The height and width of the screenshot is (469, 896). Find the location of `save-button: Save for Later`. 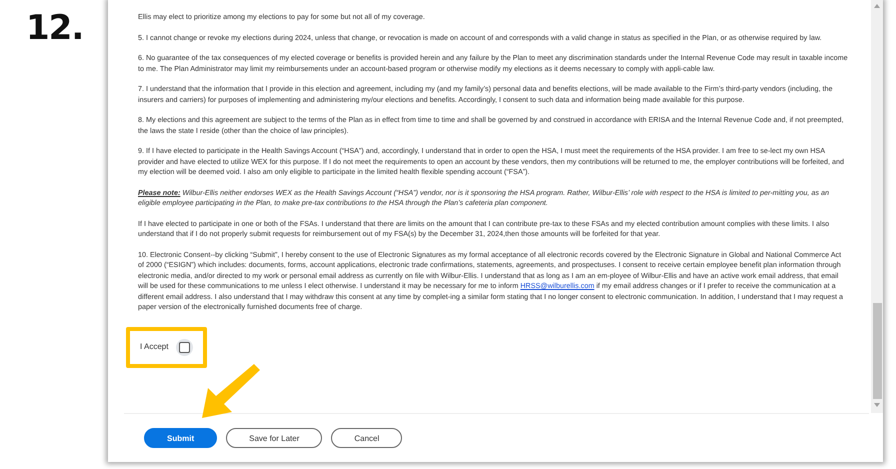

save-button: Save for Later is located at coordinates (274, 438).